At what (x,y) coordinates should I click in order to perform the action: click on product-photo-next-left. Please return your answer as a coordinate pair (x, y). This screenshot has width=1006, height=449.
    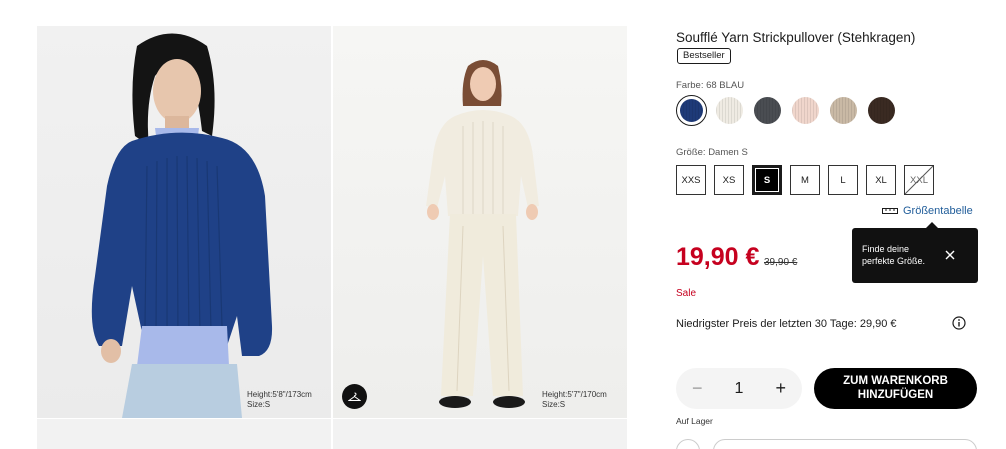
    Looking at the image, I should click on (184, 434).